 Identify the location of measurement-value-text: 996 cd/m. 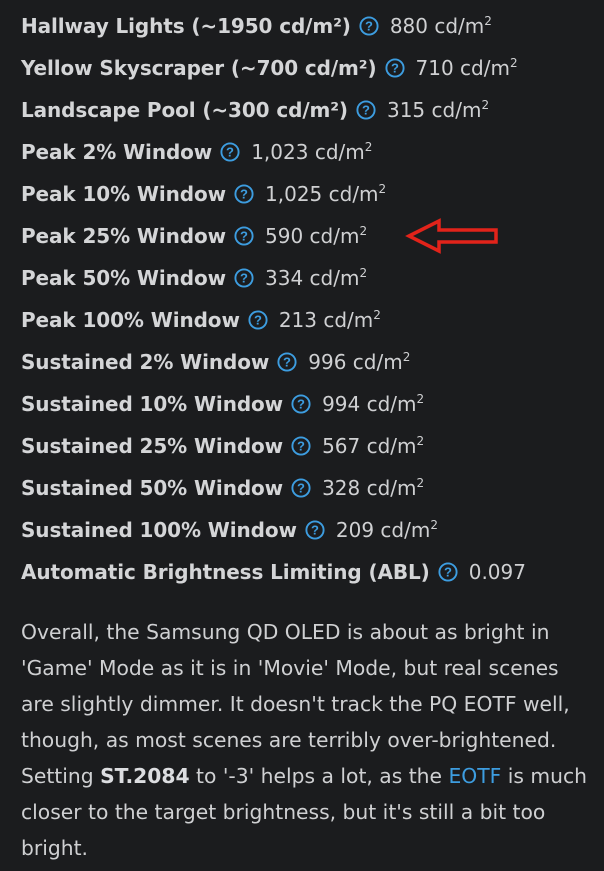
(355, 362).